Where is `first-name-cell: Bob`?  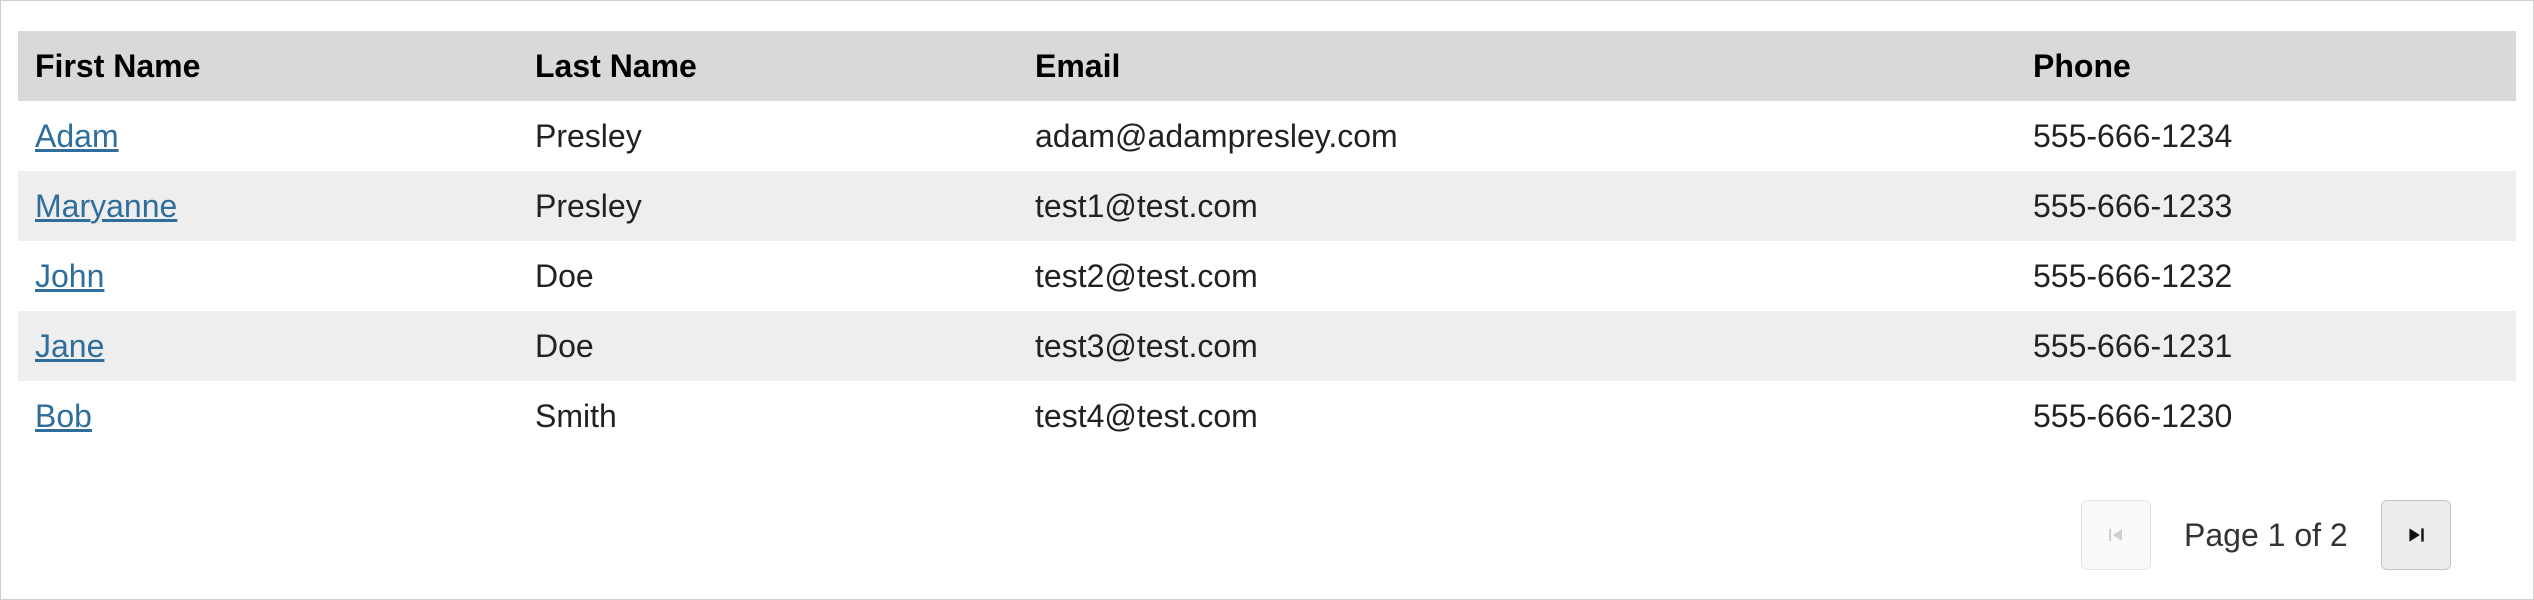
first-name-cell: Bob is located at coordinates (268, 416).